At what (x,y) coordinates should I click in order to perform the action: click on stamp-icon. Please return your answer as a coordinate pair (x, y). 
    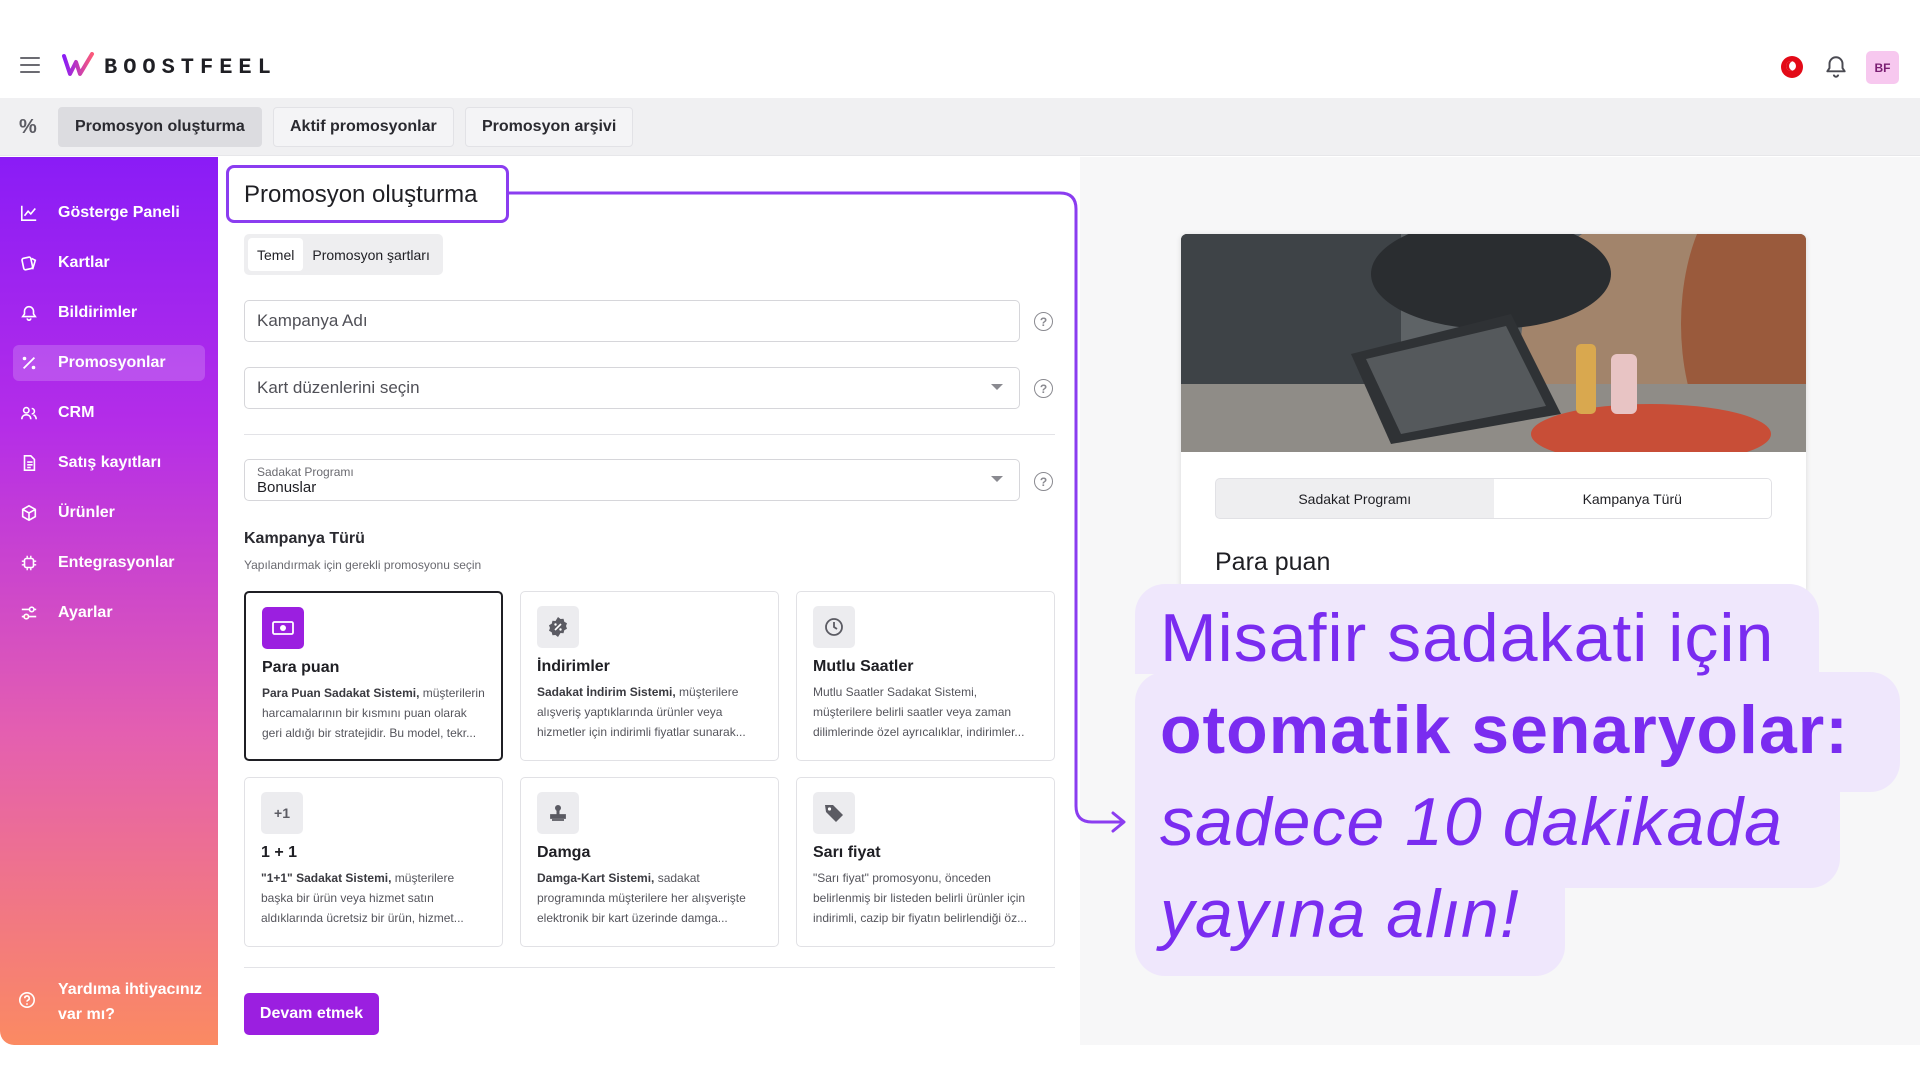
    Looking at the image, I should click on (558, 813).